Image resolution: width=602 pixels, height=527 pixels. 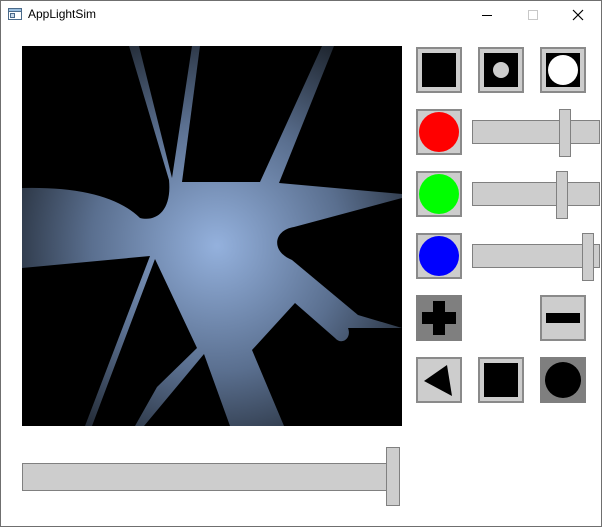 I want to click on large-light-icon, so click(x=563, y=70).